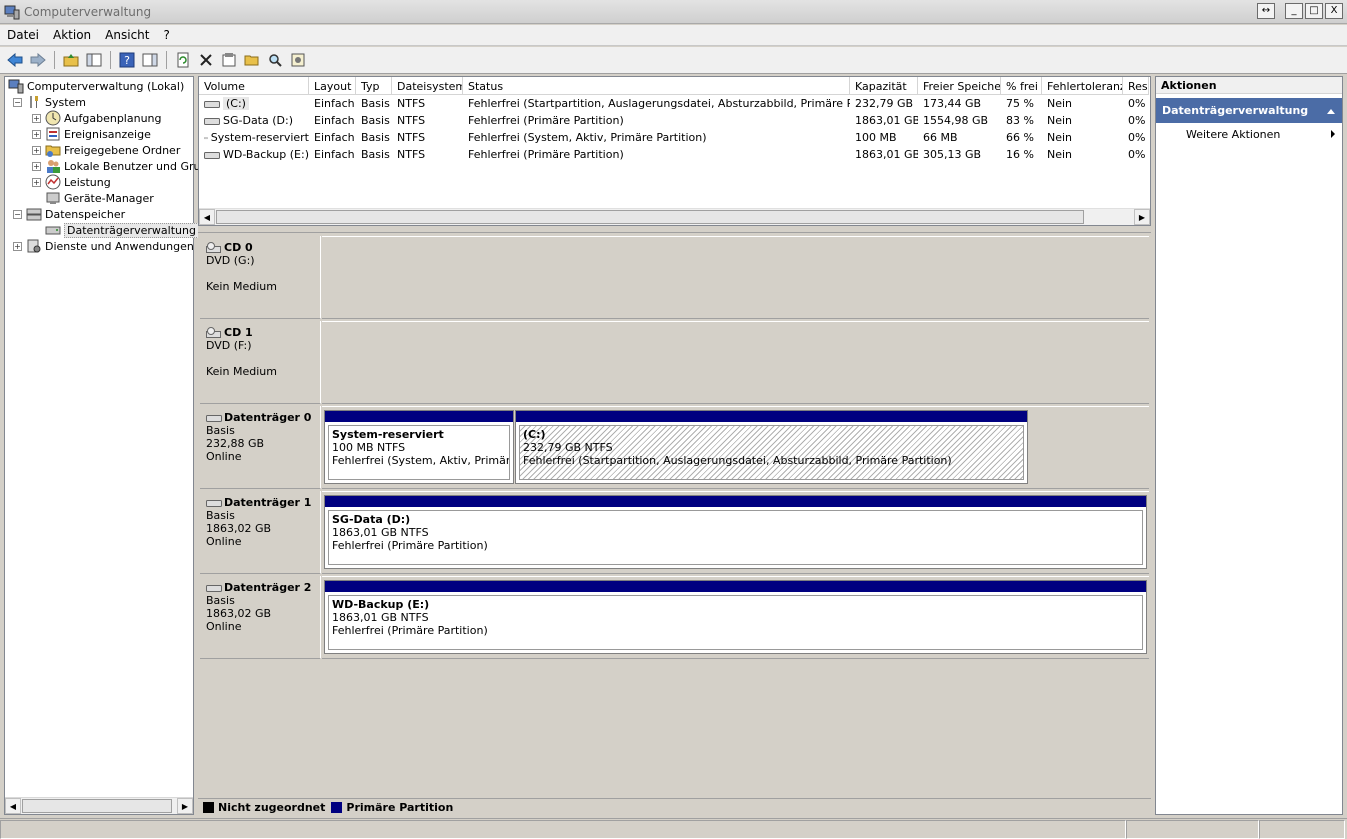  What do you see at coordinates (72, 35) in the screenshot?
I see `menu-aktion: Aktion` at bounding box center [72, 35].